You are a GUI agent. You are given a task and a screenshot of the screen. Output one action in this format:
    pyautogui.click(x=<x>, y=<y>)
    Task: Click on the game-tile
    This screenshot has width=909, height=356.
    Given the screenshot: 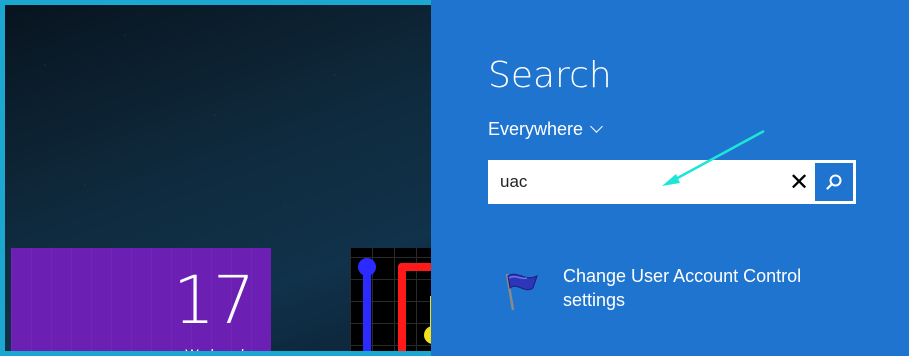 What is the action you would take?
    pyautogui.click(x=399, y=299)
    